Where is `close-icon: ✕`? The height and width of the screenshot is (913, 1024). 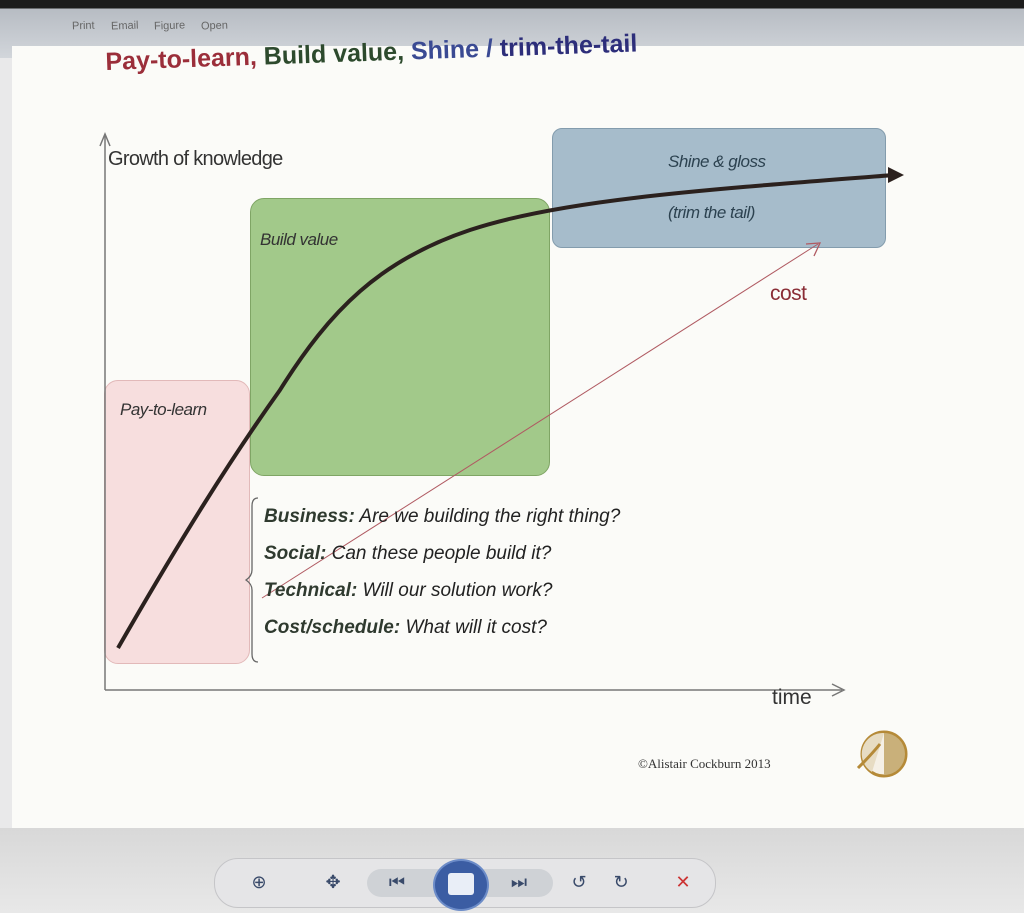 close-icon: ✕ is located at coordinates (683, 883).